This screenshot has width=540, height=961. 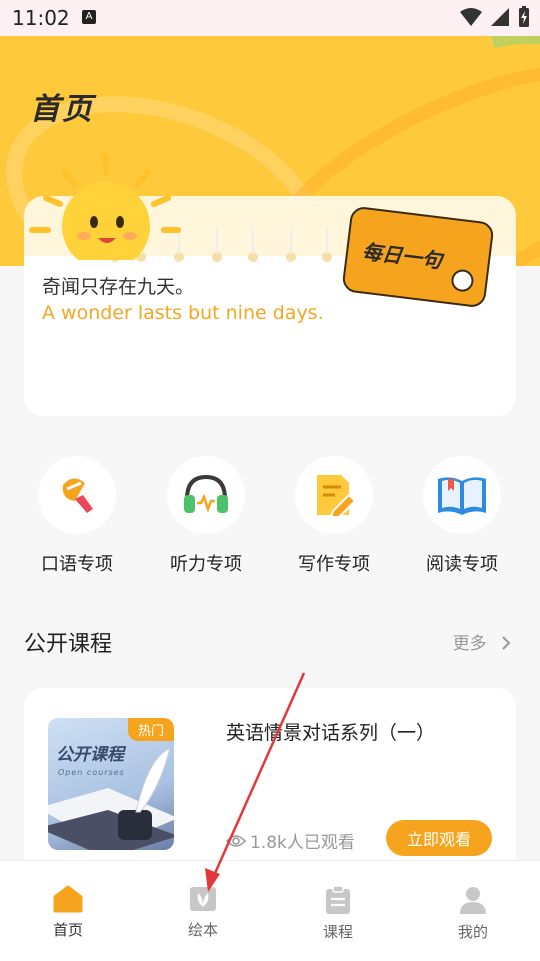 I want to click on sun-mascot-icon, so click(x=105, y=206).